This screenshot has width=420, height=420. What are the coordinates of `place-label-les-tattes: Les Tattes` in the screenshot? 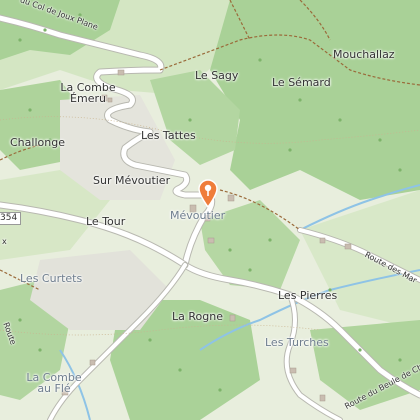 It's located at (168, 135).